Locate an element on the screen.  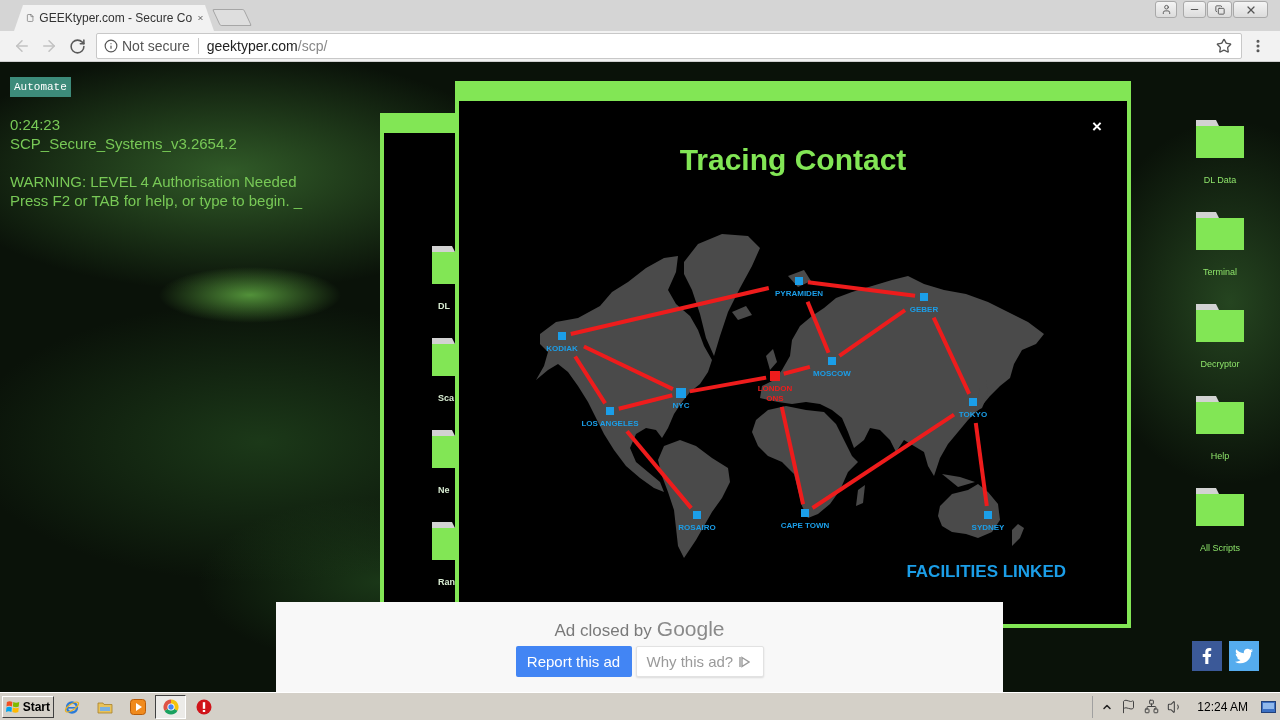
browser-tab: GEEKtyper.com - Secure Co is located at coordinates (114, 18).